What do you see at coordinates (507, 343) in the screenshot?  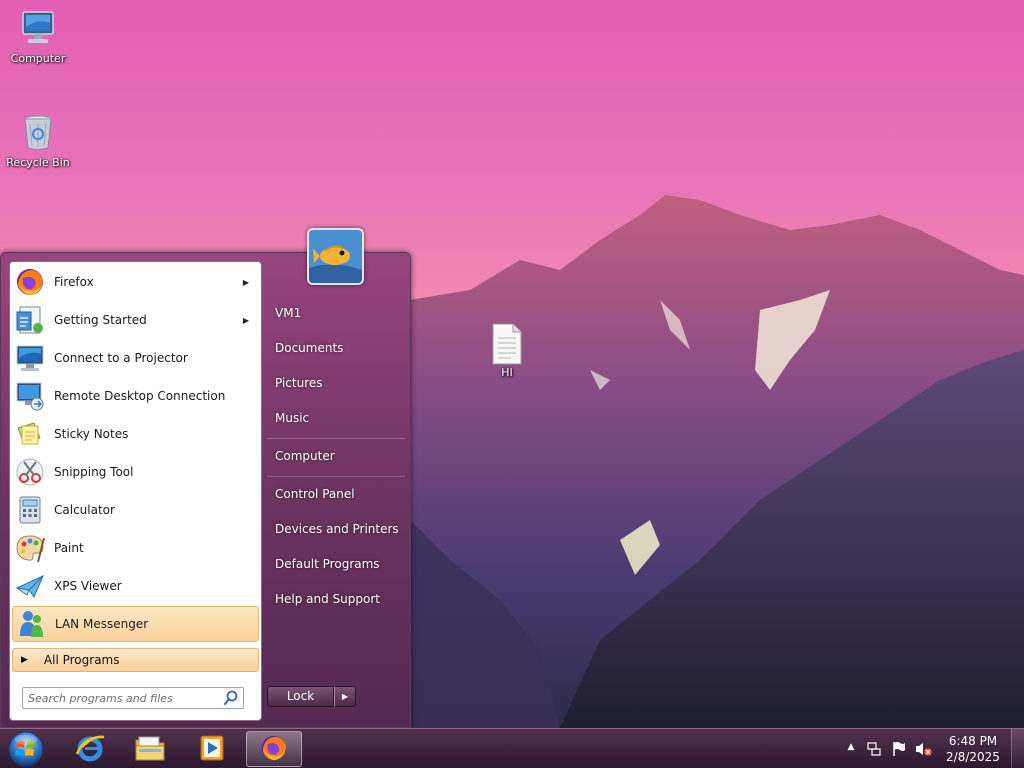 I see `text-file-icon` at bounding box center [507, 343].